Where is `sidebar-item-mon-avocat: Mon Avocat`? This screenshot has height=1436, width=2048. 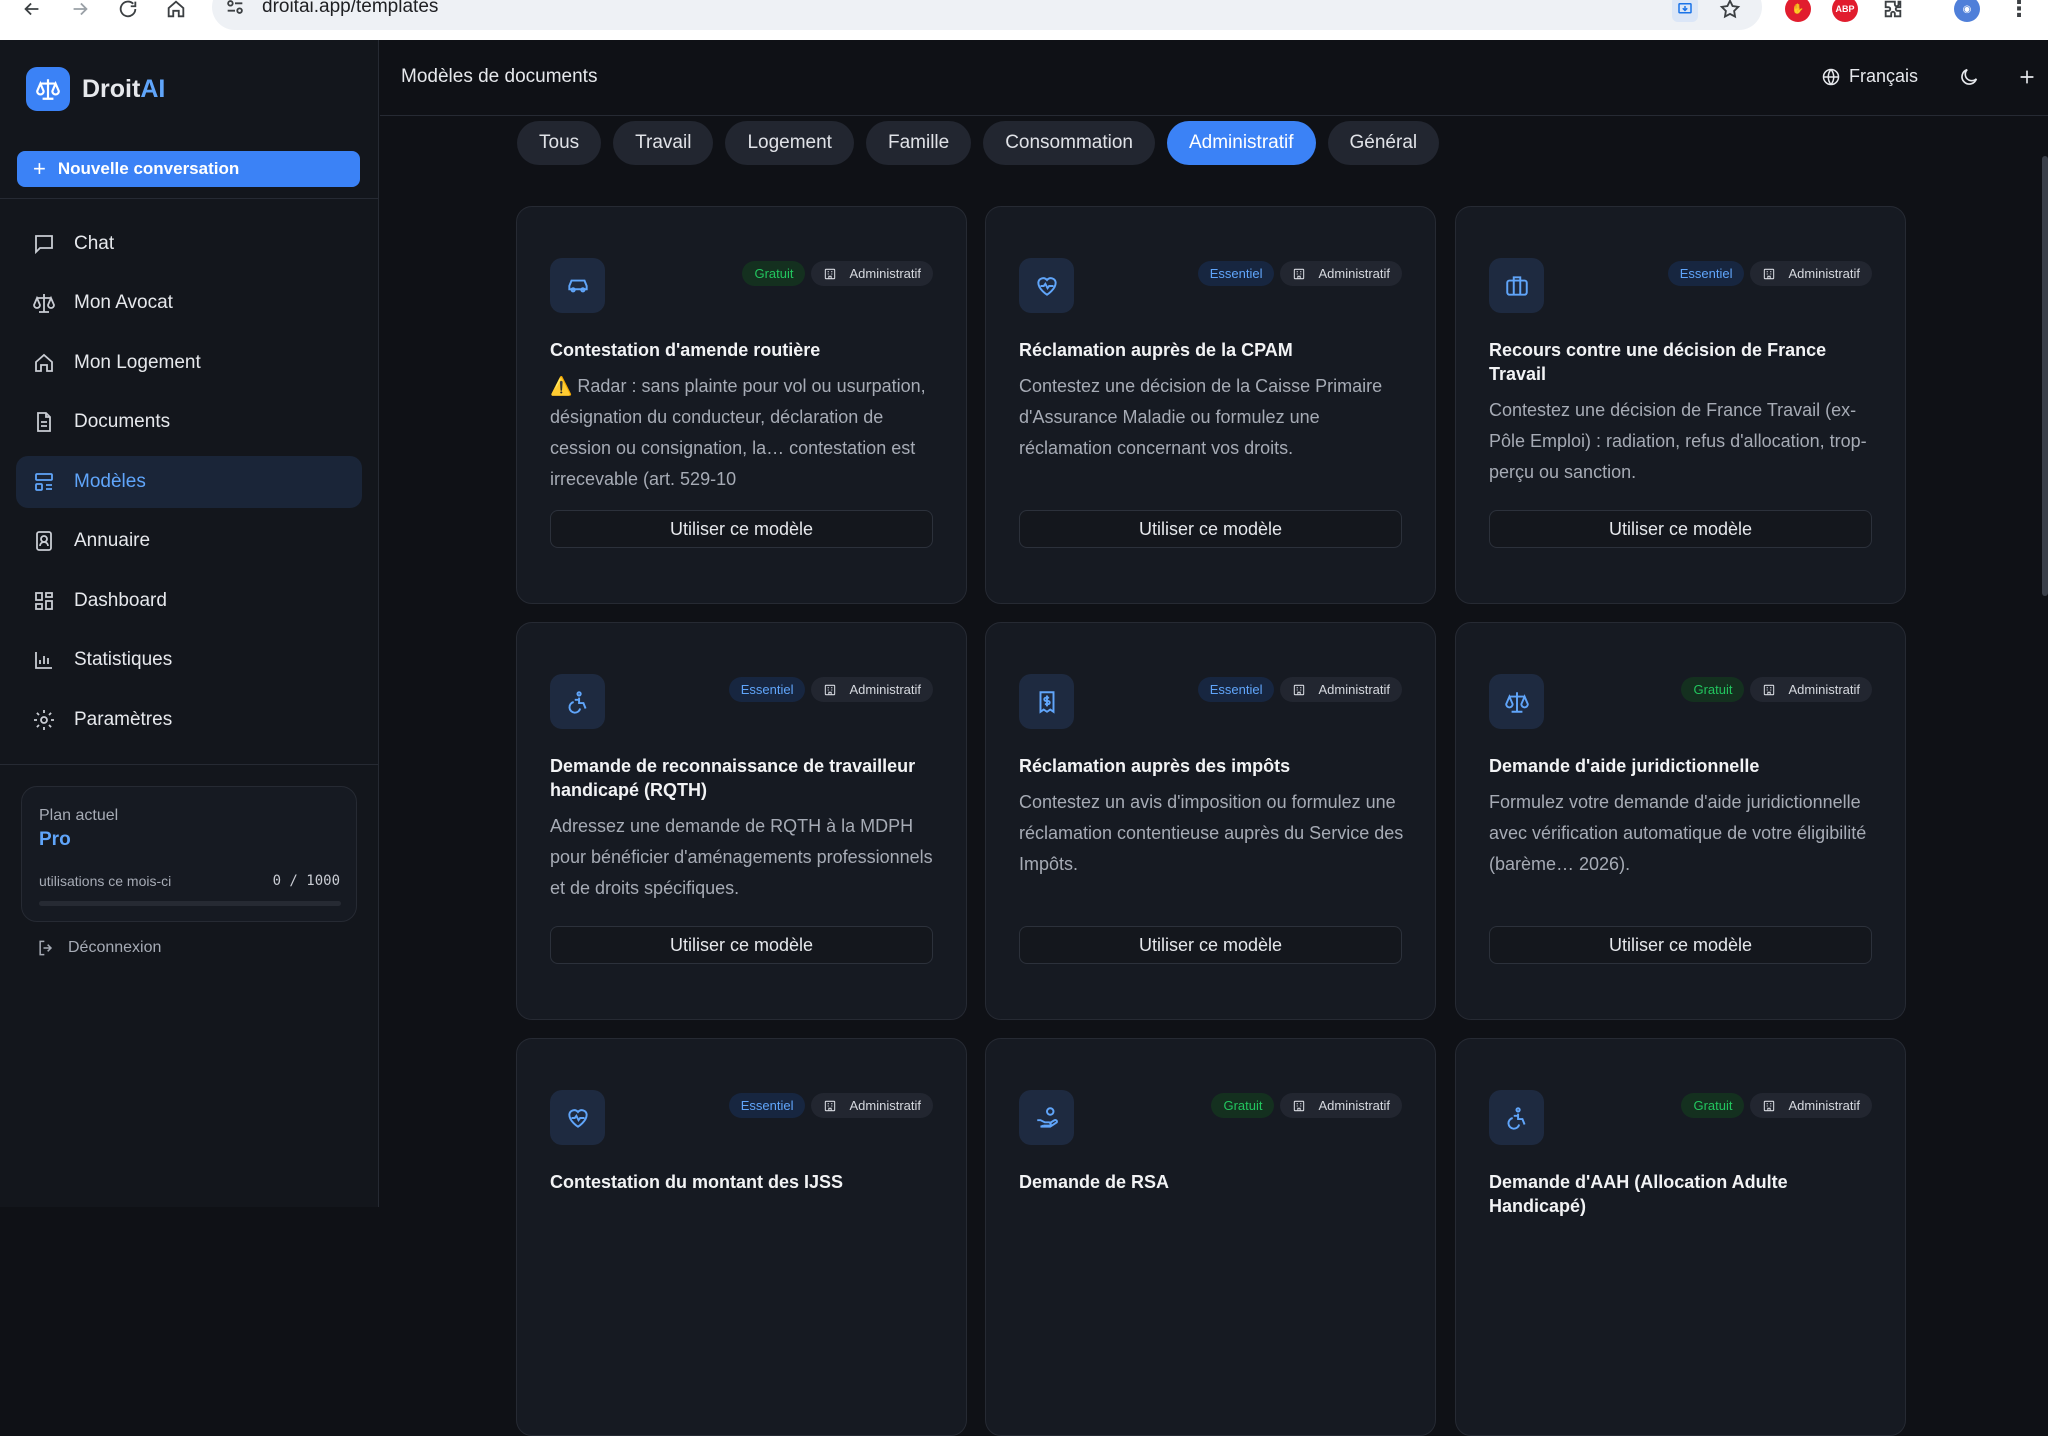
sidebar-item-mon-avocat: Mon Avocat is located at coordinates (189, 303).